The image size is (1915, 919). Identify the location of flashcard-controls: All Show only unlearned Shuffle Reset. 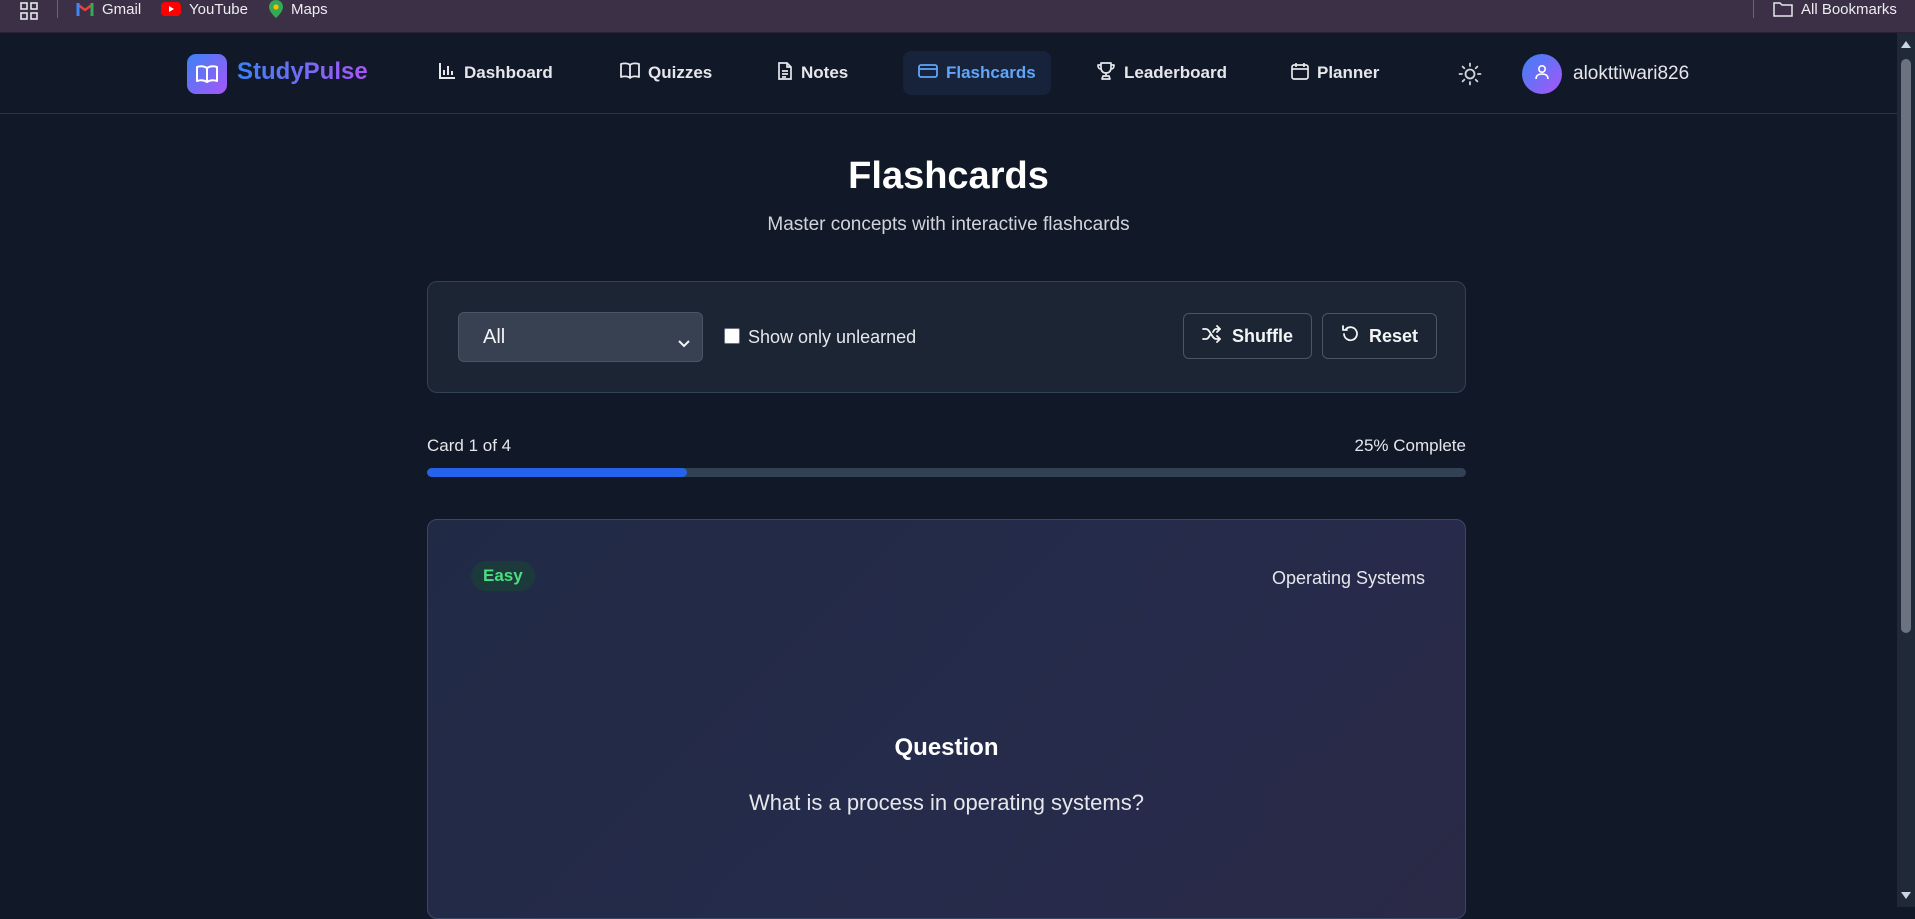
(946, 337).